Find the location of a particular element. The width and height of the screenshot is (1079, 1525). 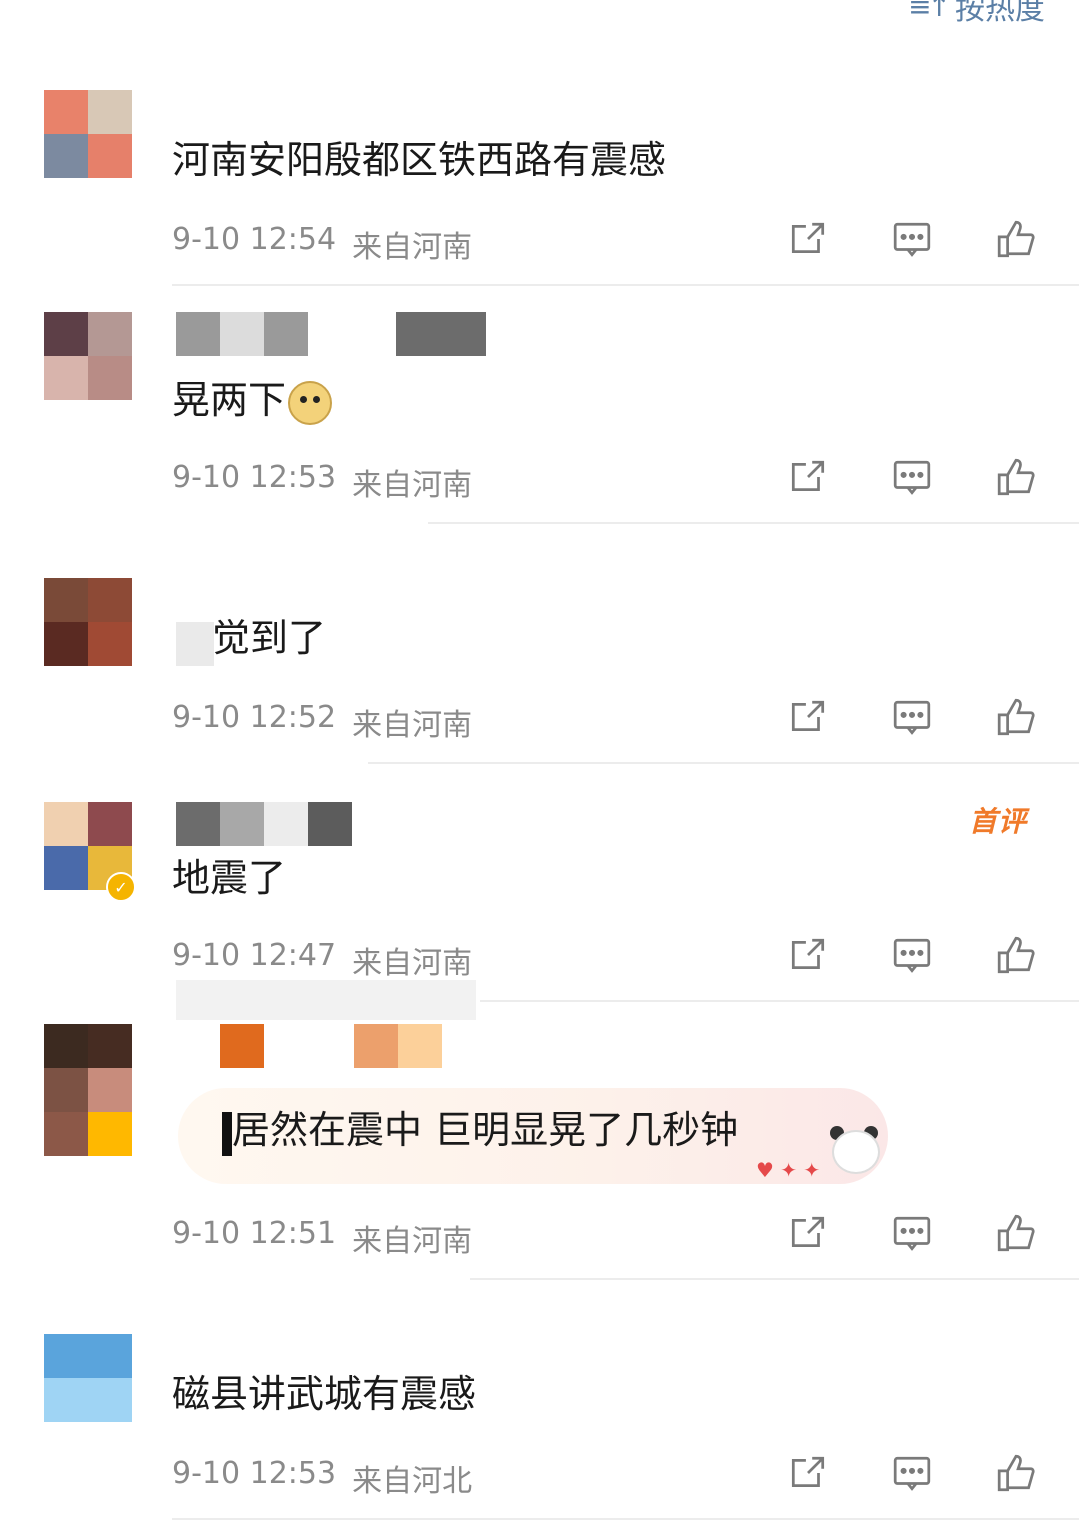

comment-date: 9-10 12:51 is located at coordinates (254, 1233).